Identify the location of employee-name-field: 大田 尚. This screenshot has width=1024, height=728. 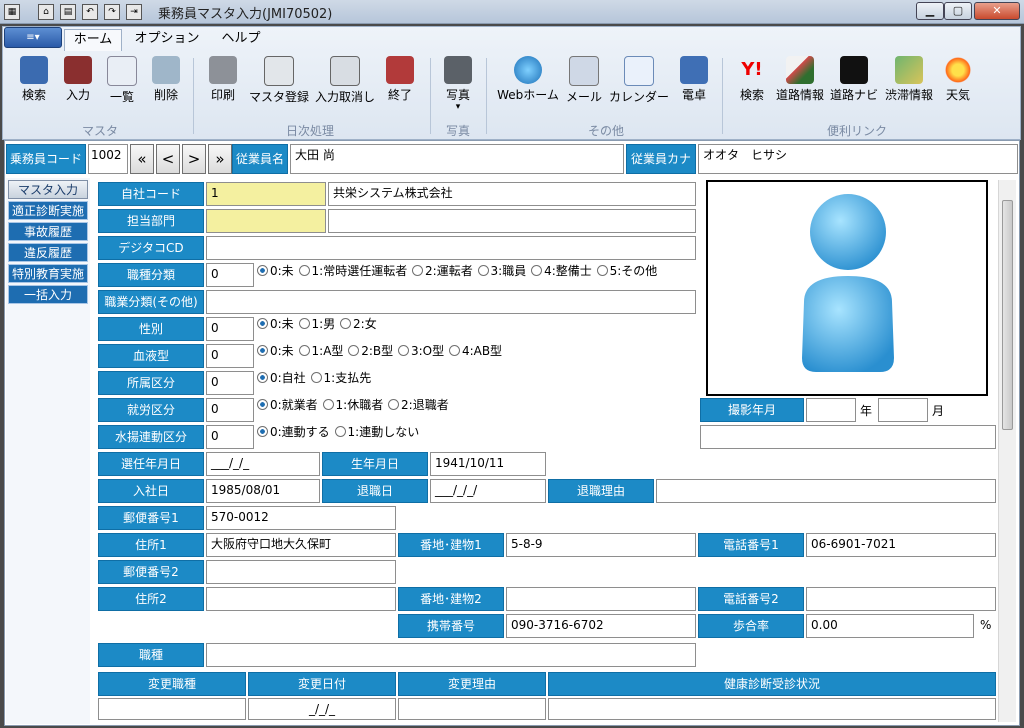
(457, 159).